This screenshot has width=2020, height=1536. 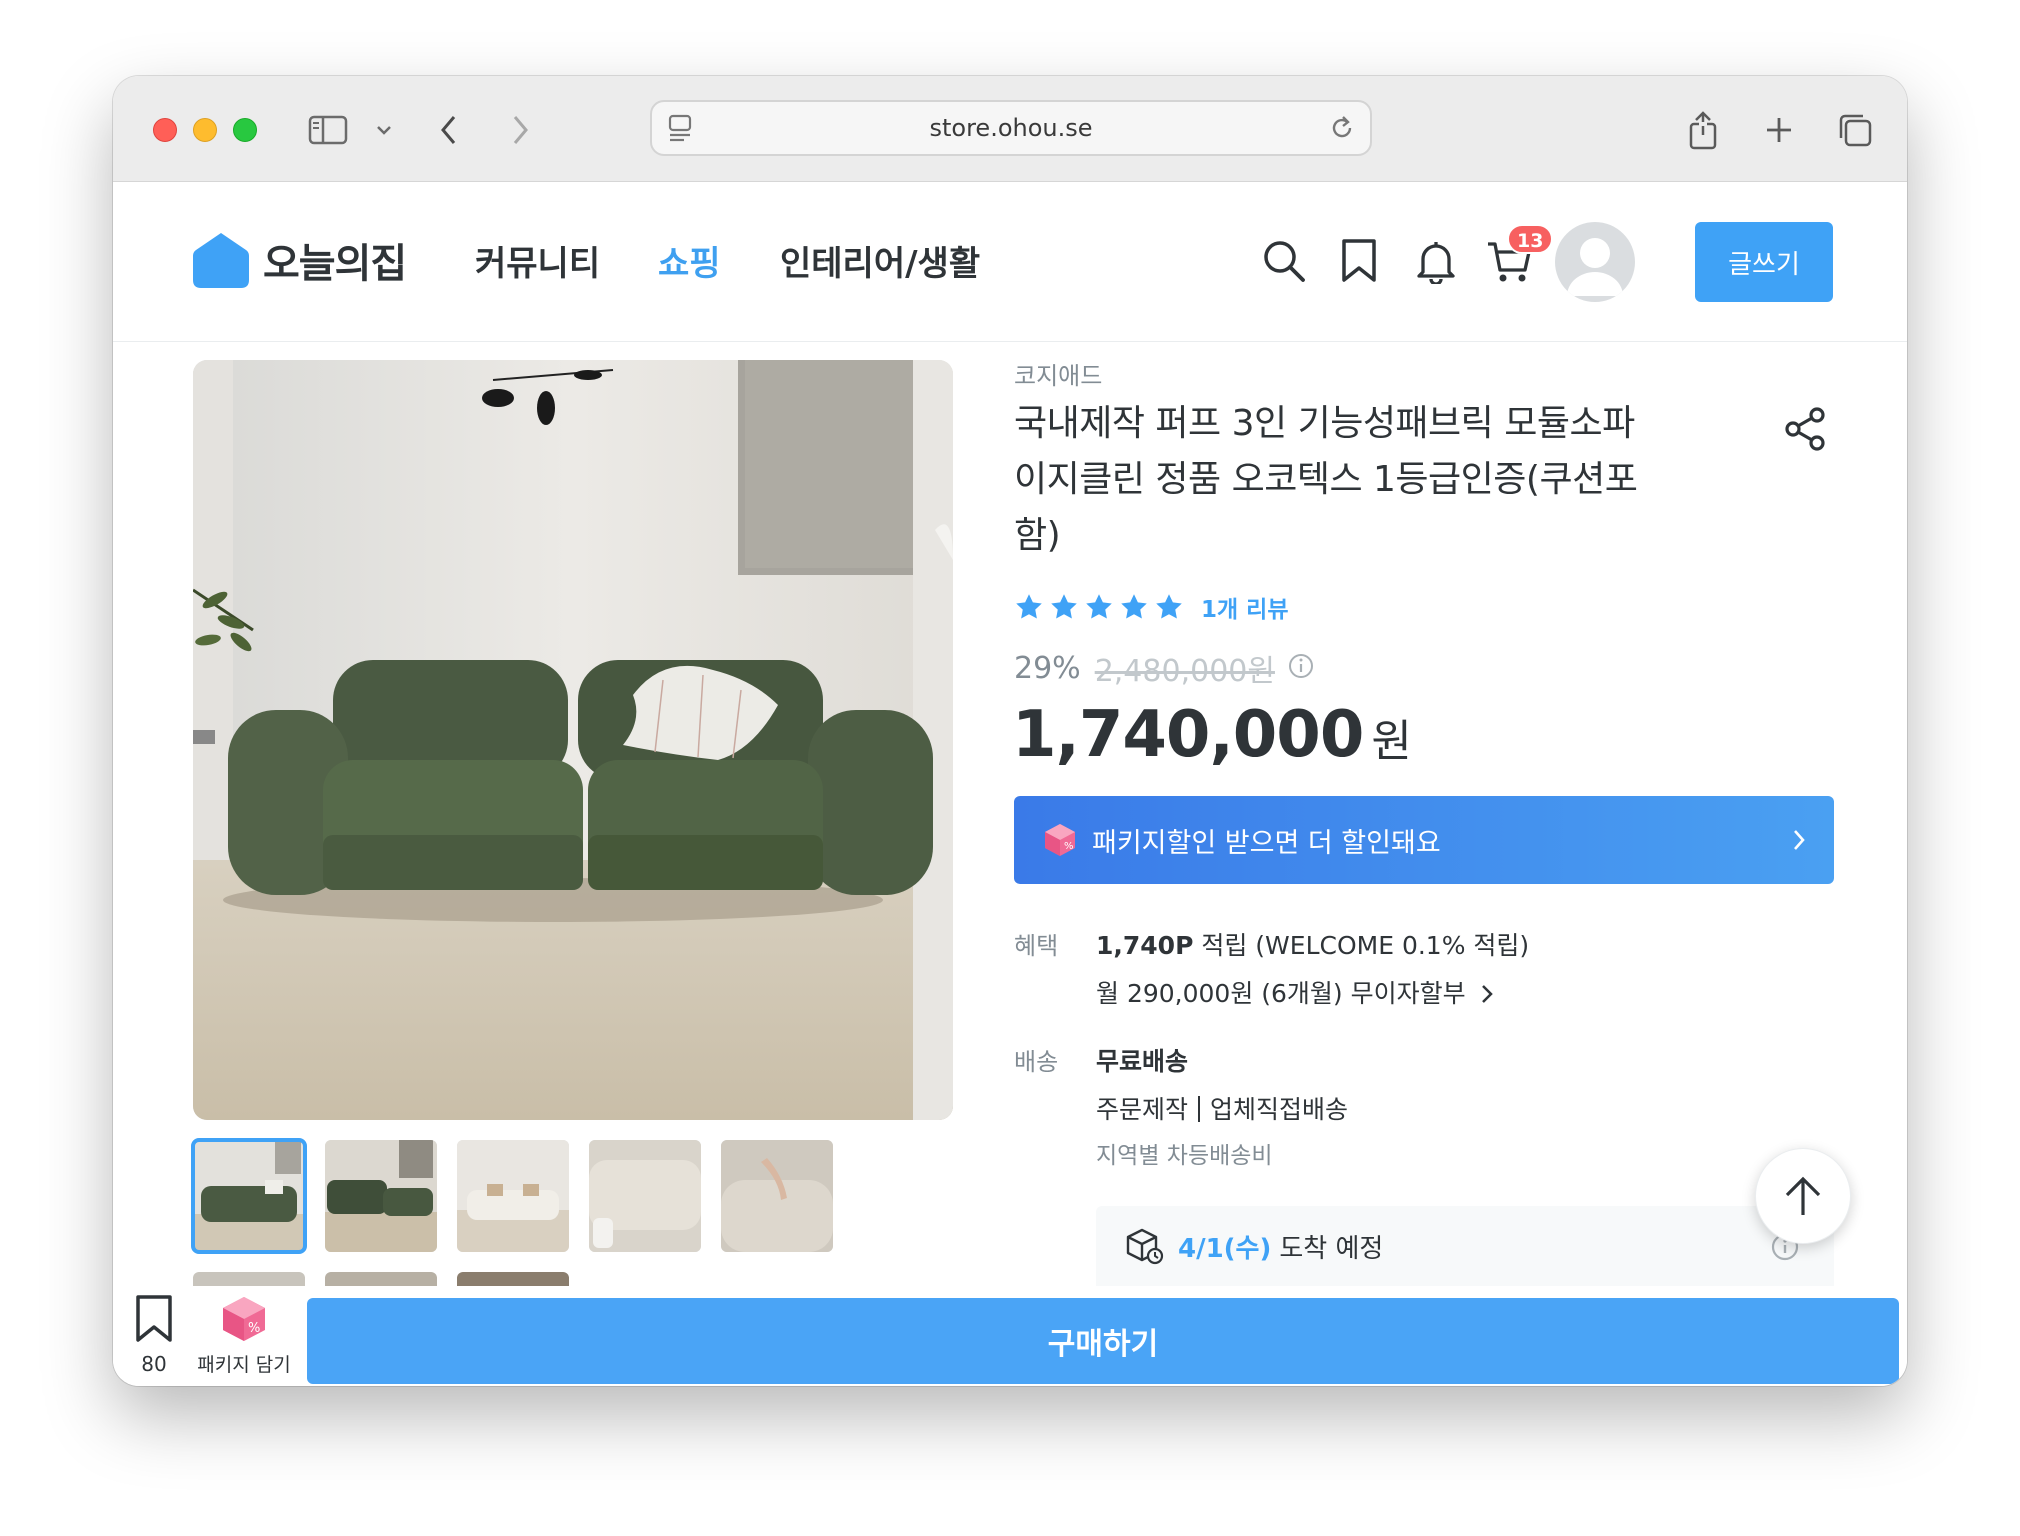 I want to click on scroll-to-top-button, so click(x=1803, y=1196).